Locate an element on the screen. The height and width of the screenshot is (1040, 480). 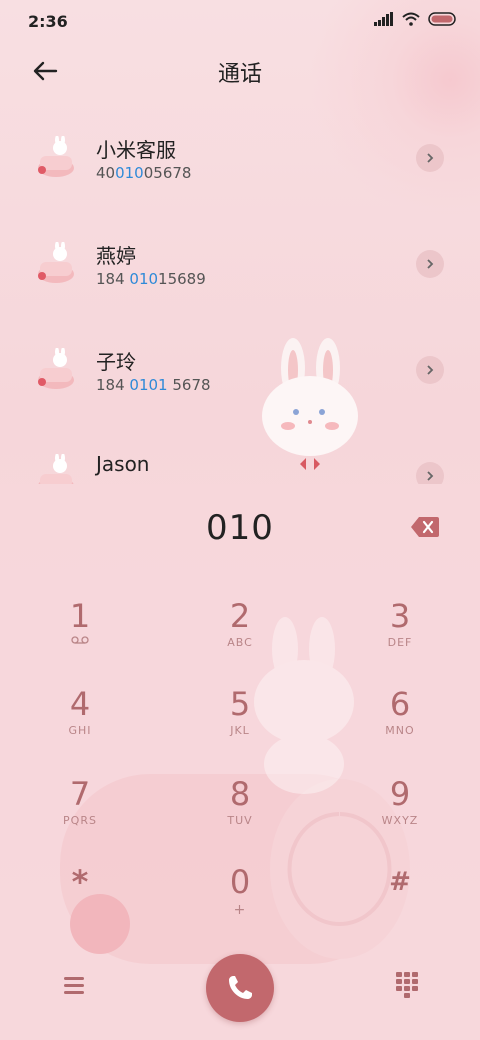
contact-name: 子玲 is located at coordinates (116, 362).